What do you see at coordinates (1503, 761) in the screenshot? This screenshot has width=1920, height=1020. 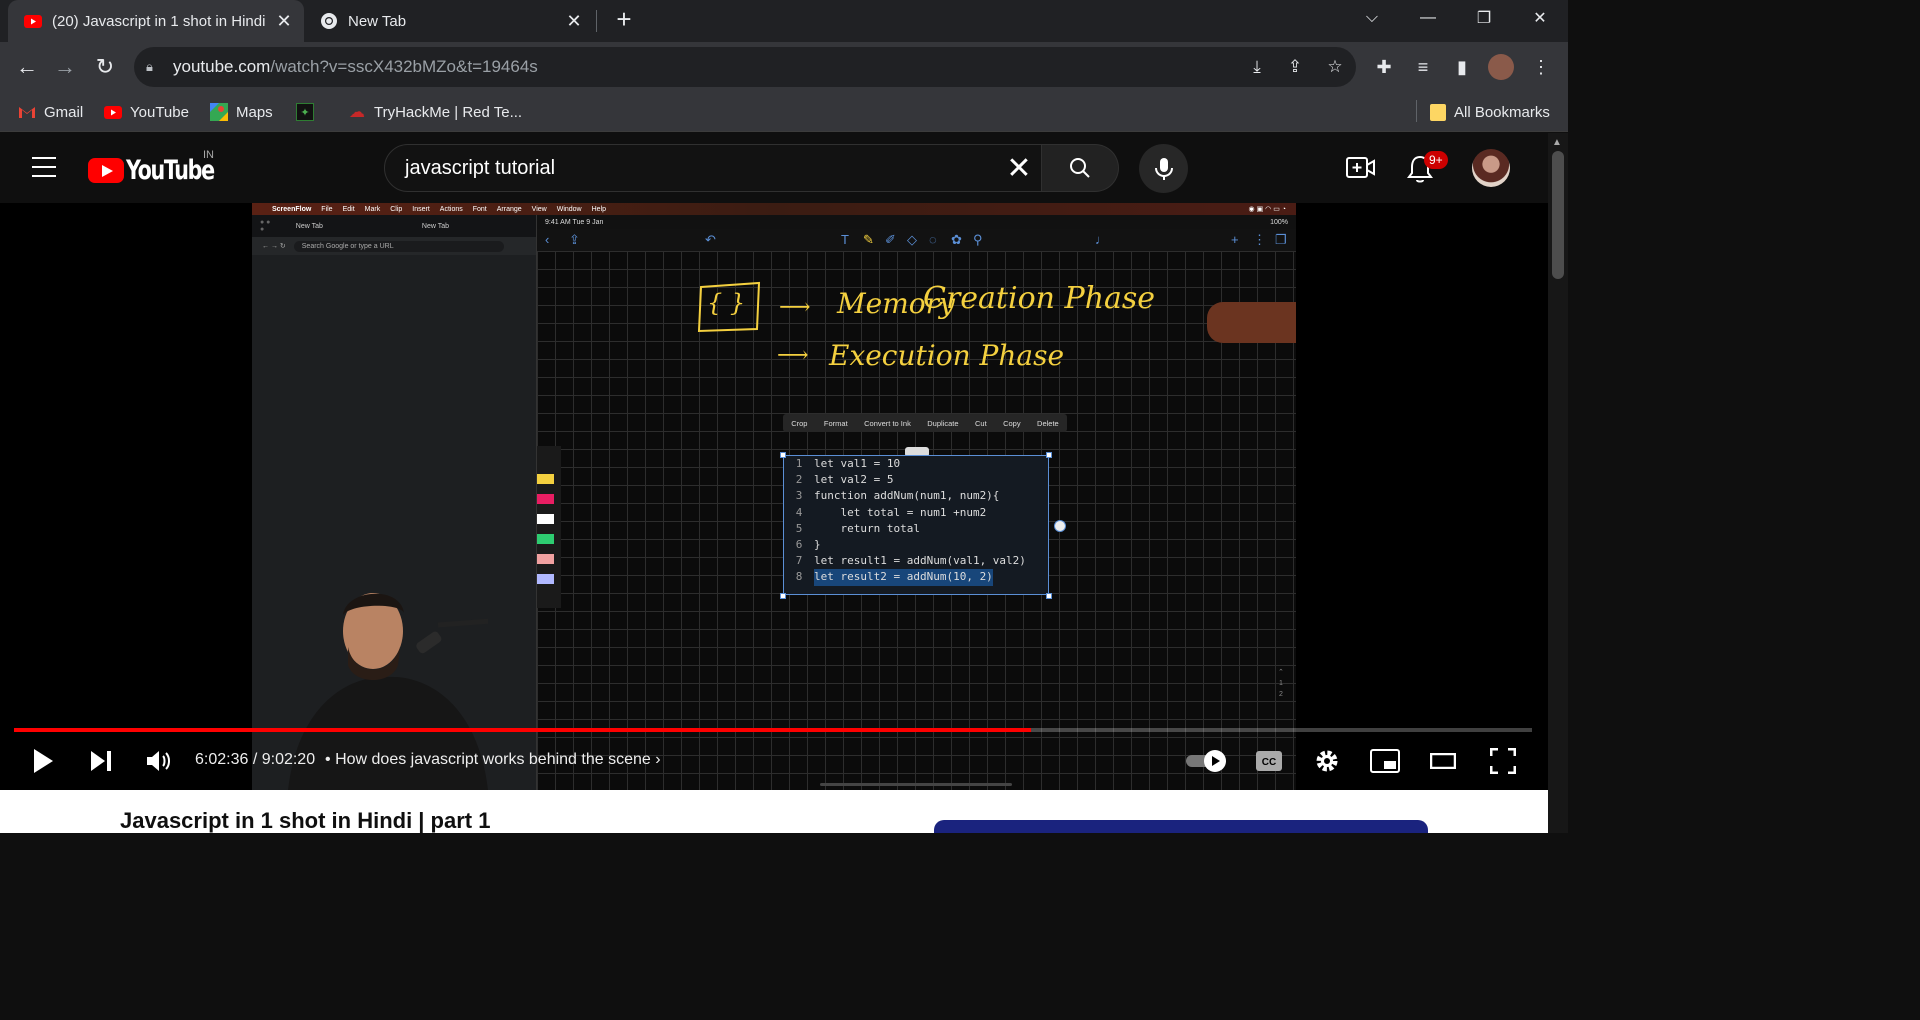 I see `fullscreen-button` at bounding box center [1503, 761].